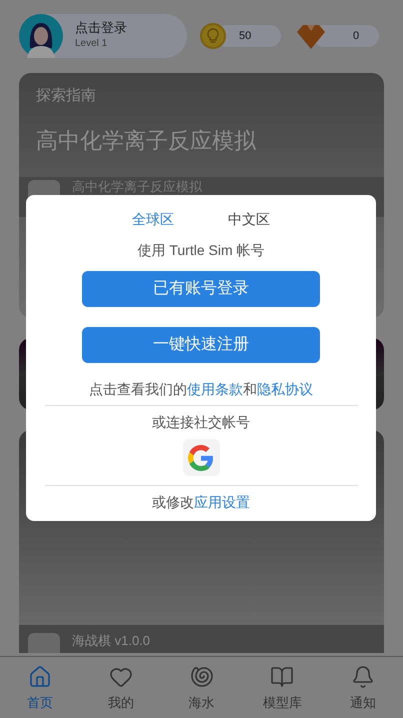  Describe the element at coordinates (66, 96) in the screenshot. I see `card-category: 探索指南` at that location.